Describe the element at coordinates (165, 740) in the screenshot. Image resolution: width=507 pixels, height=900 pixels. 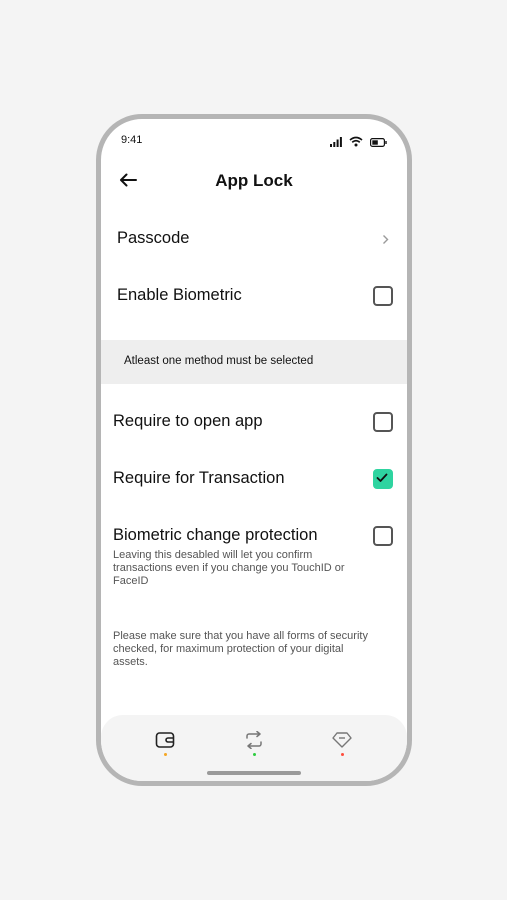
I see `wallet-icon` at that location.